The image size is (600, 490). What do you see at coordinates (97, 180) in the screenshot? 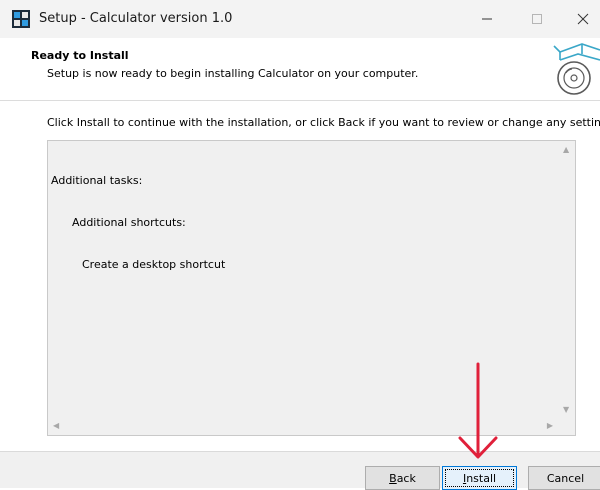
I see `memo-line-tasks: Additional tasks:` at bounding box center [97, 180].